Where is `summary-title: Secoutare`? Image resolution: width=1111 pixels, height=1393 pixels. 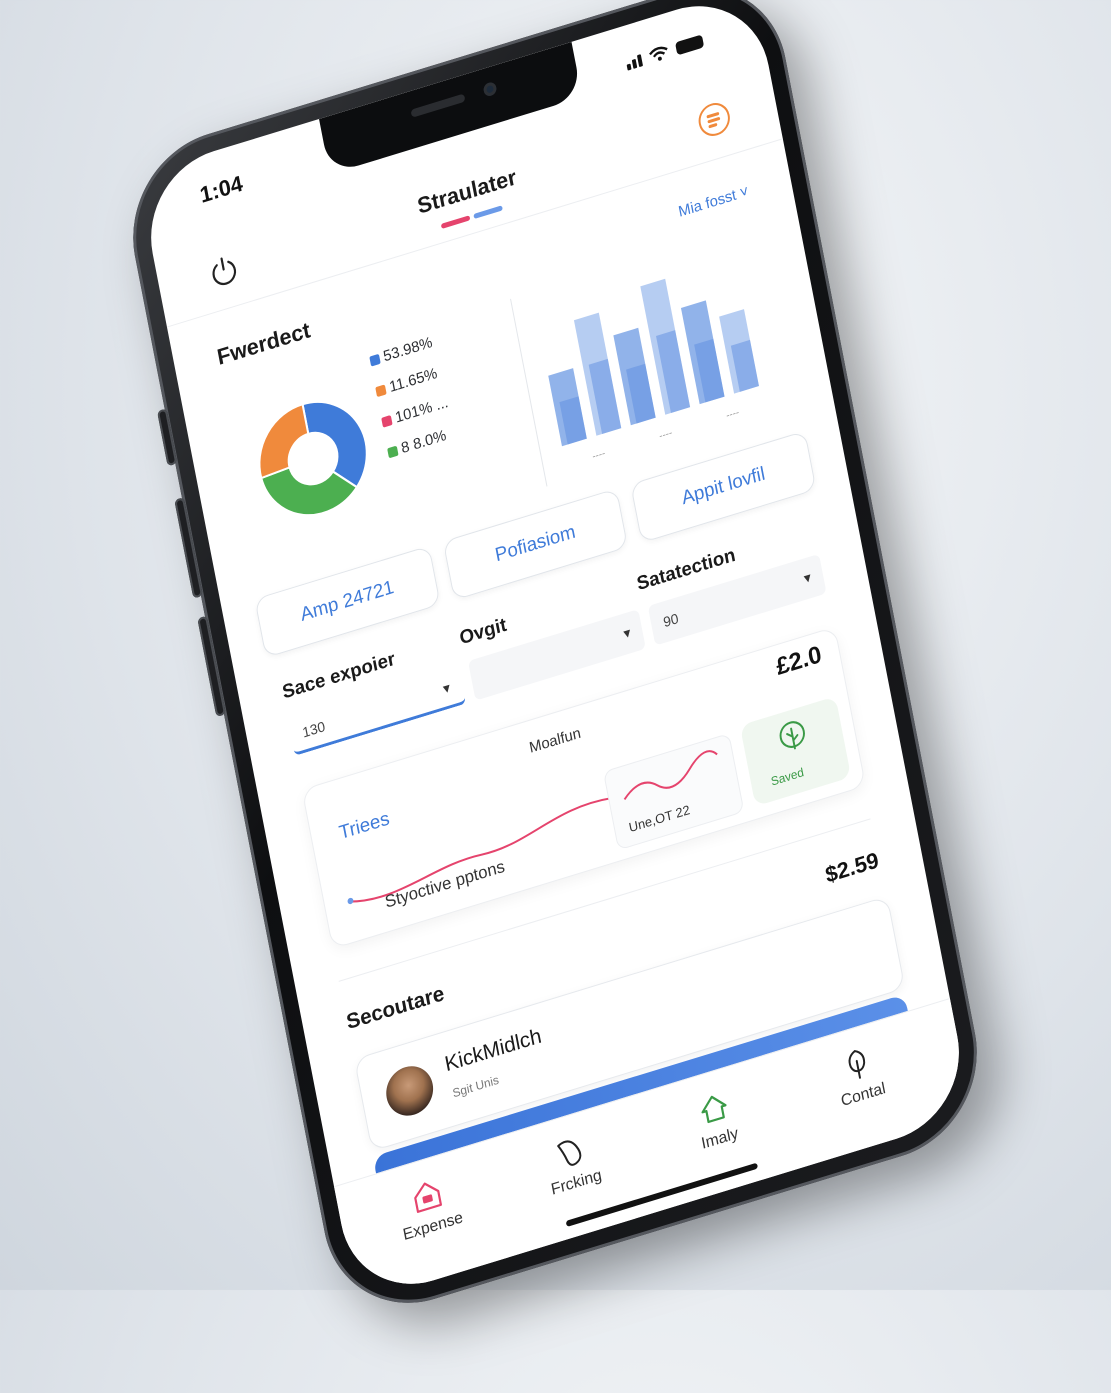
summary-title: Secoutare is located at coordinates (395, 1008).